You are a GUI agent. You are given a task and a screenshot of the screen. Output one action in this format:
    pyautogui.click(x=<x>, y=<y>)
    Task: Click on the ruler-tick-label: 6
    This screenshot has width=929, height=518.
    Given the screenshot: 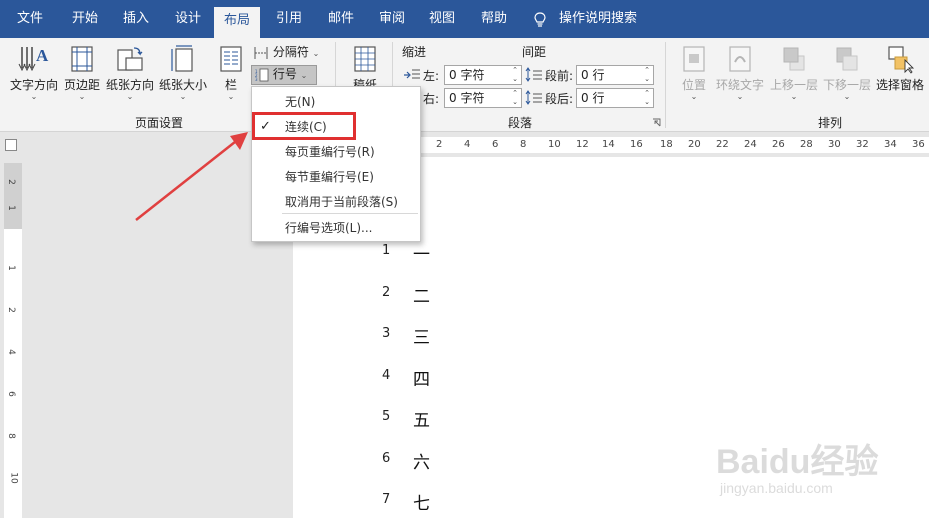 What is the action you would take?
    pyautogui.click(x=495, y=144)
    